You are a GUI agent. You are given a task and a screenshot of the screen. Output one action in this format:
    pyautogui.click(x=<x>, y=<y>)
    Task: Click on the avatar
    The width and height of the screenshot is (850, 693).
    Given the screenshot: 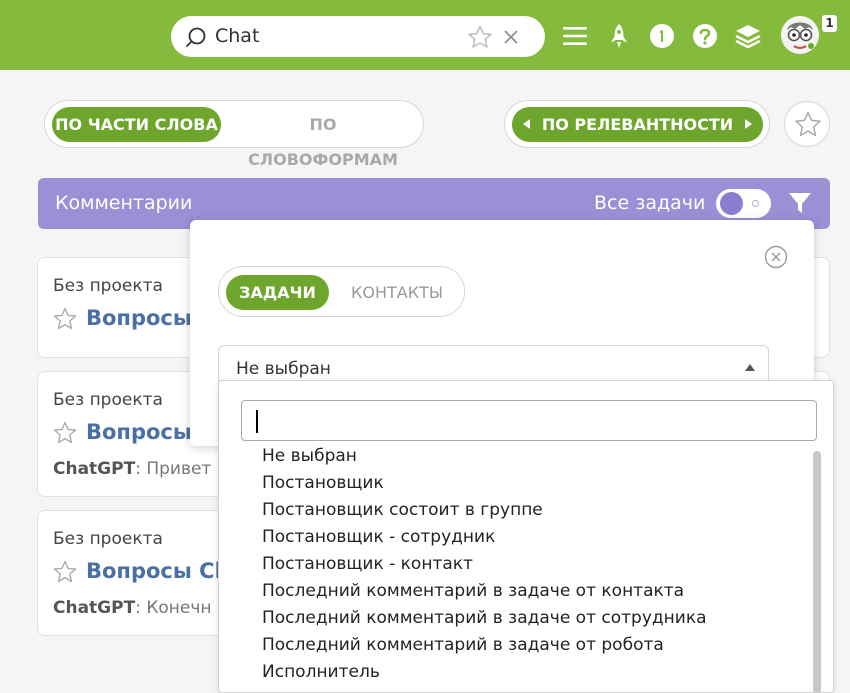 What is the action you would take?
    pyautogui.click(x=800, y=35)
    